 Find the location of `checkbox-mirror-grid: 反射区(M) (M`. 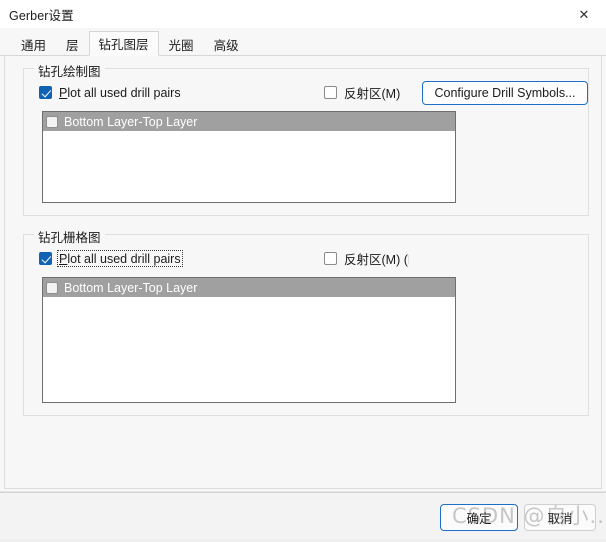

checkbox-mirror-grid: 反射区(M) (M is located at coordinates (366, 258).